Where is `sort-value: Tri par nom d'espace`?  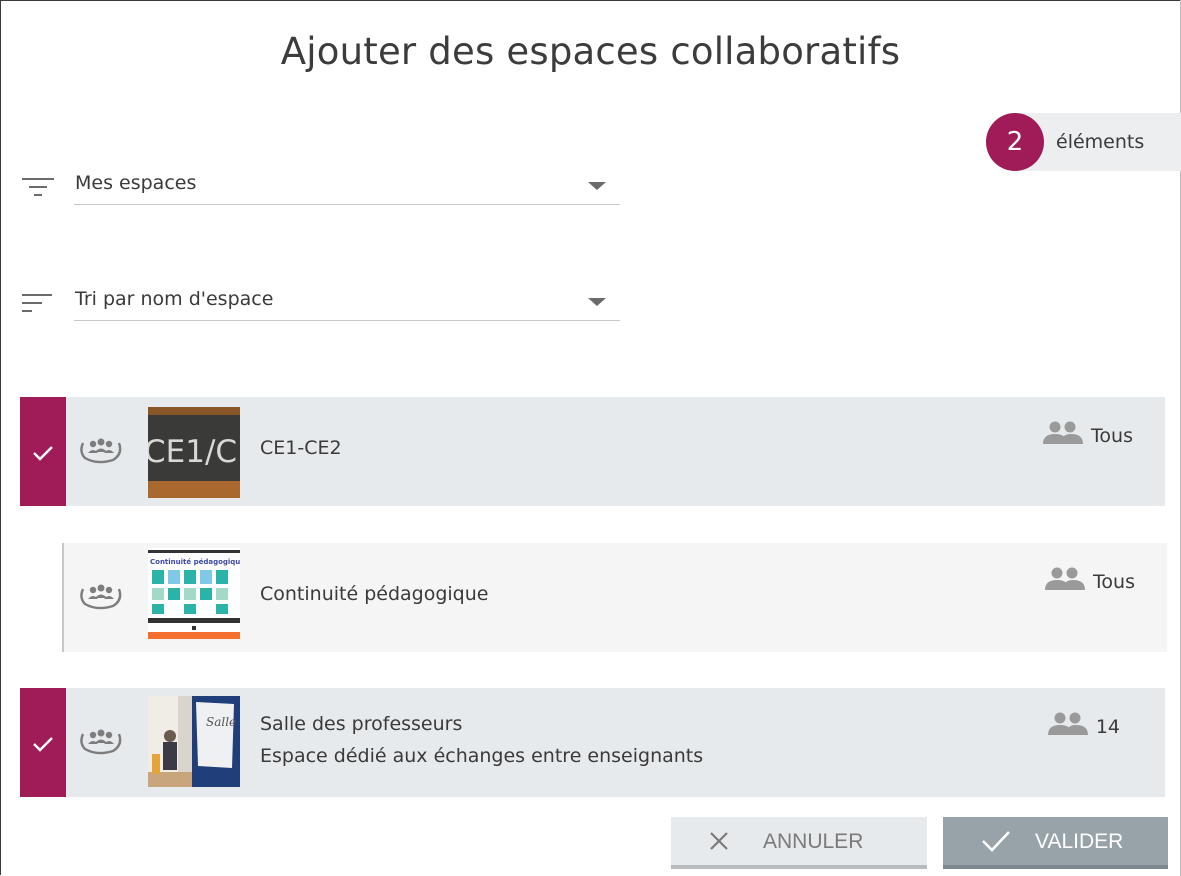 sort-value: Tri par nom d'espace is located at coordinates (174, 299).